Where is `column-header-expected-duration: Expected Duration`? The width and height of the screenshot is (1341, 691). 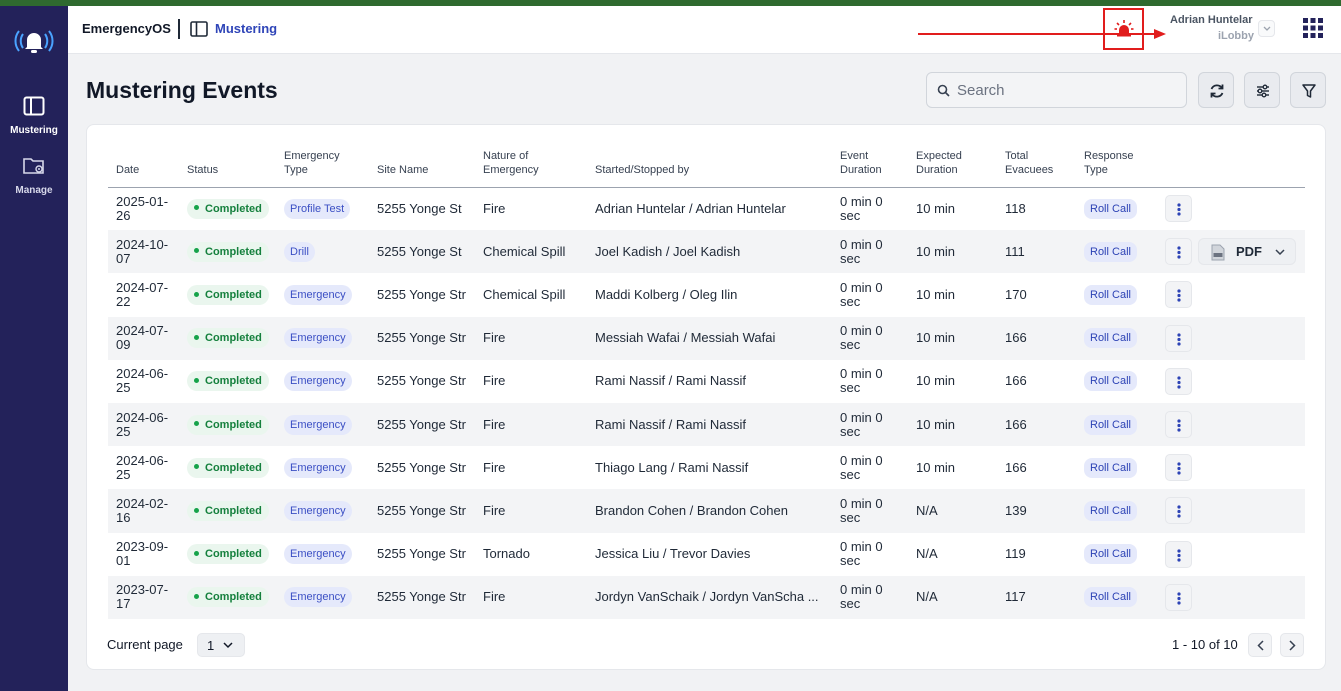 column-header-expected-duration: Expected Duration is located at coordinates (952, 166).